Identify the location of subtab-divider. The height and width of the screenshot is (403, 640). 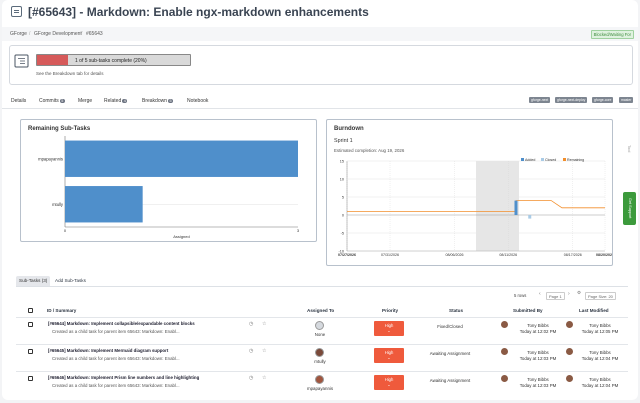
(322, 286).